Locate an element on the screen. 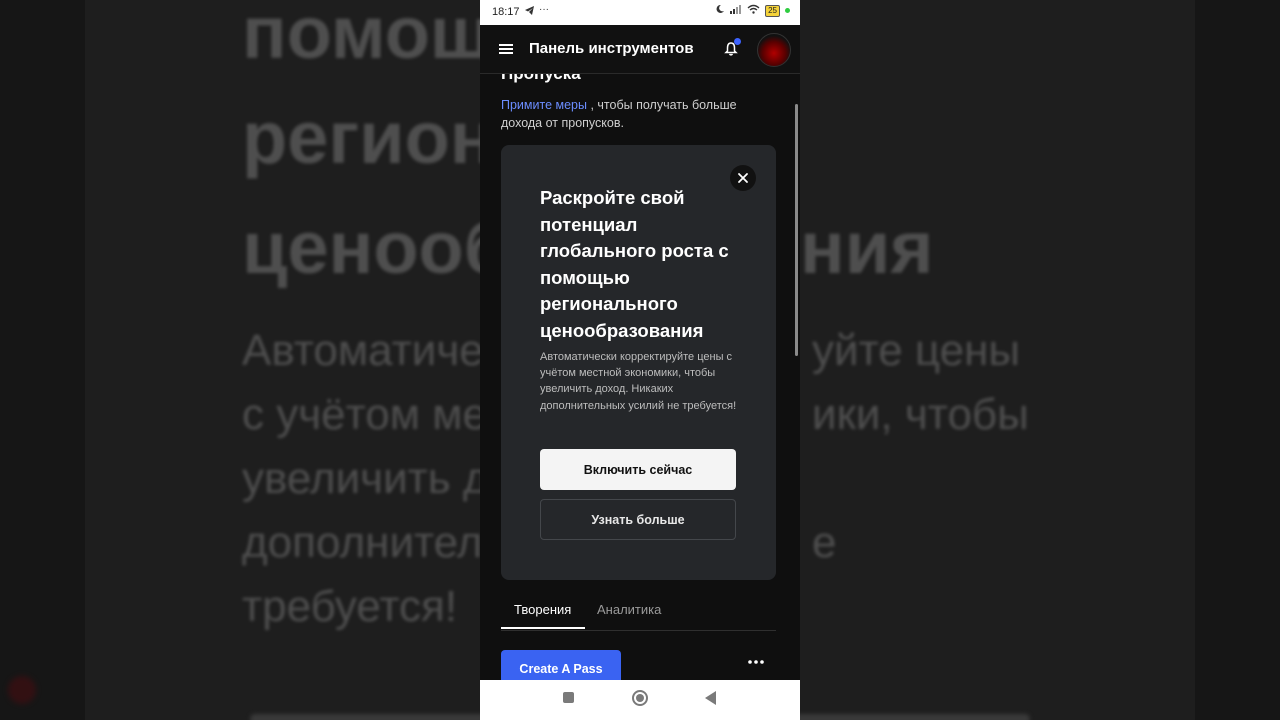 This screenshot has width=1280, height=720. signal-icon is located at coordinates (736, 10).